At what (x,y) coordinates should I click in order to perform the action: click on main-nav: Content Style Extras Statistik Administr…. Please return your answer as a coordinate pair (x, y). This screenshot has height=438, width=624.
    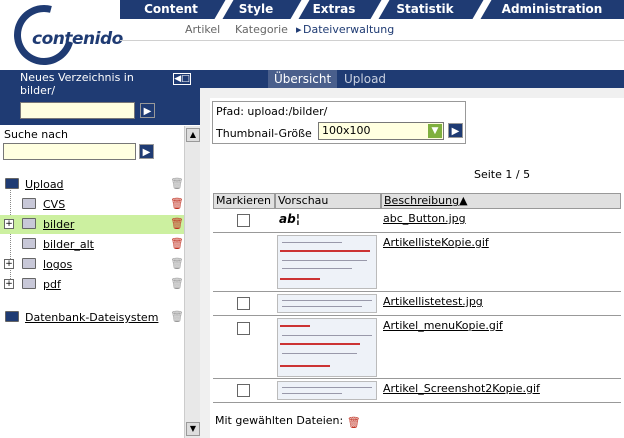
    Looking at the image, I should click on (372, 9).